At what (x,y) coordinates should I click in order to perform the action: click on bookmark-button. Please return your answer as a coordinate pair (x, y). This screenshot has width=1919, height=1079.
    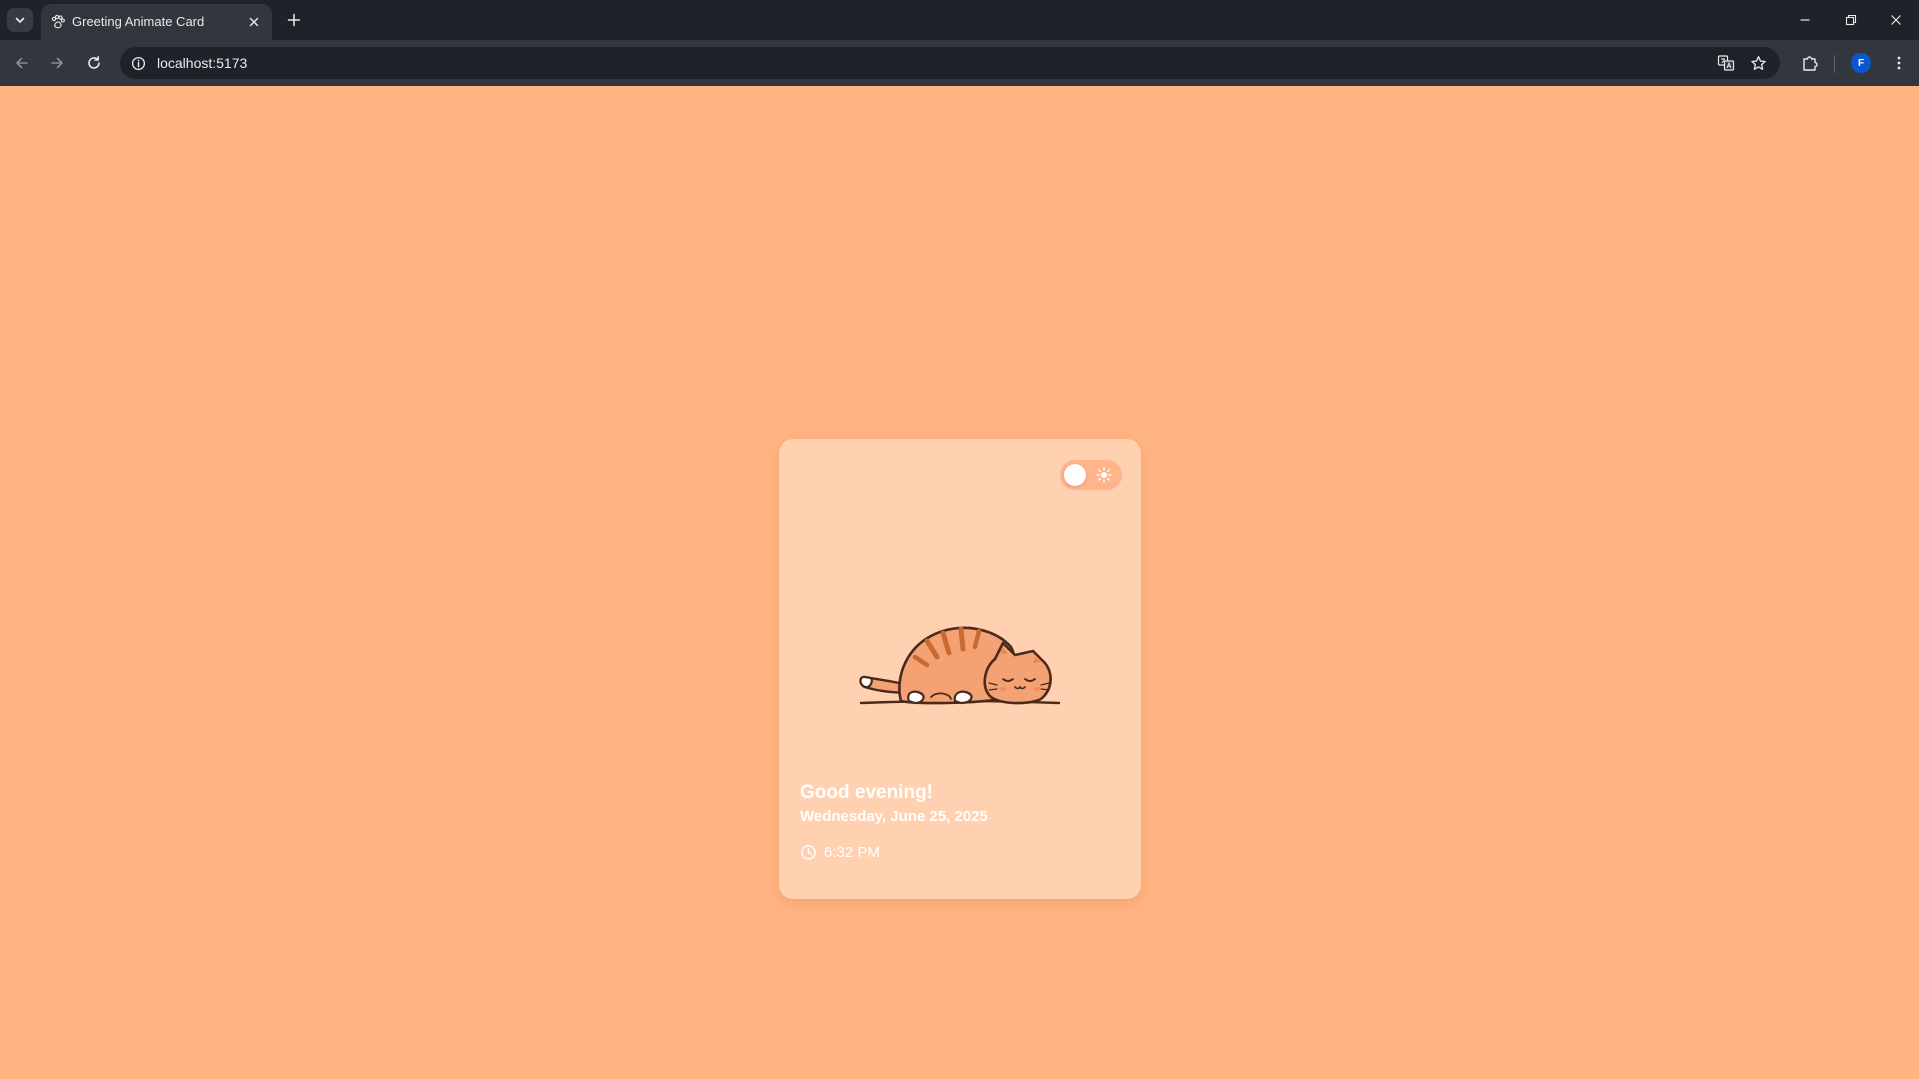
    Looking at the image, I should click on (1758, 63).